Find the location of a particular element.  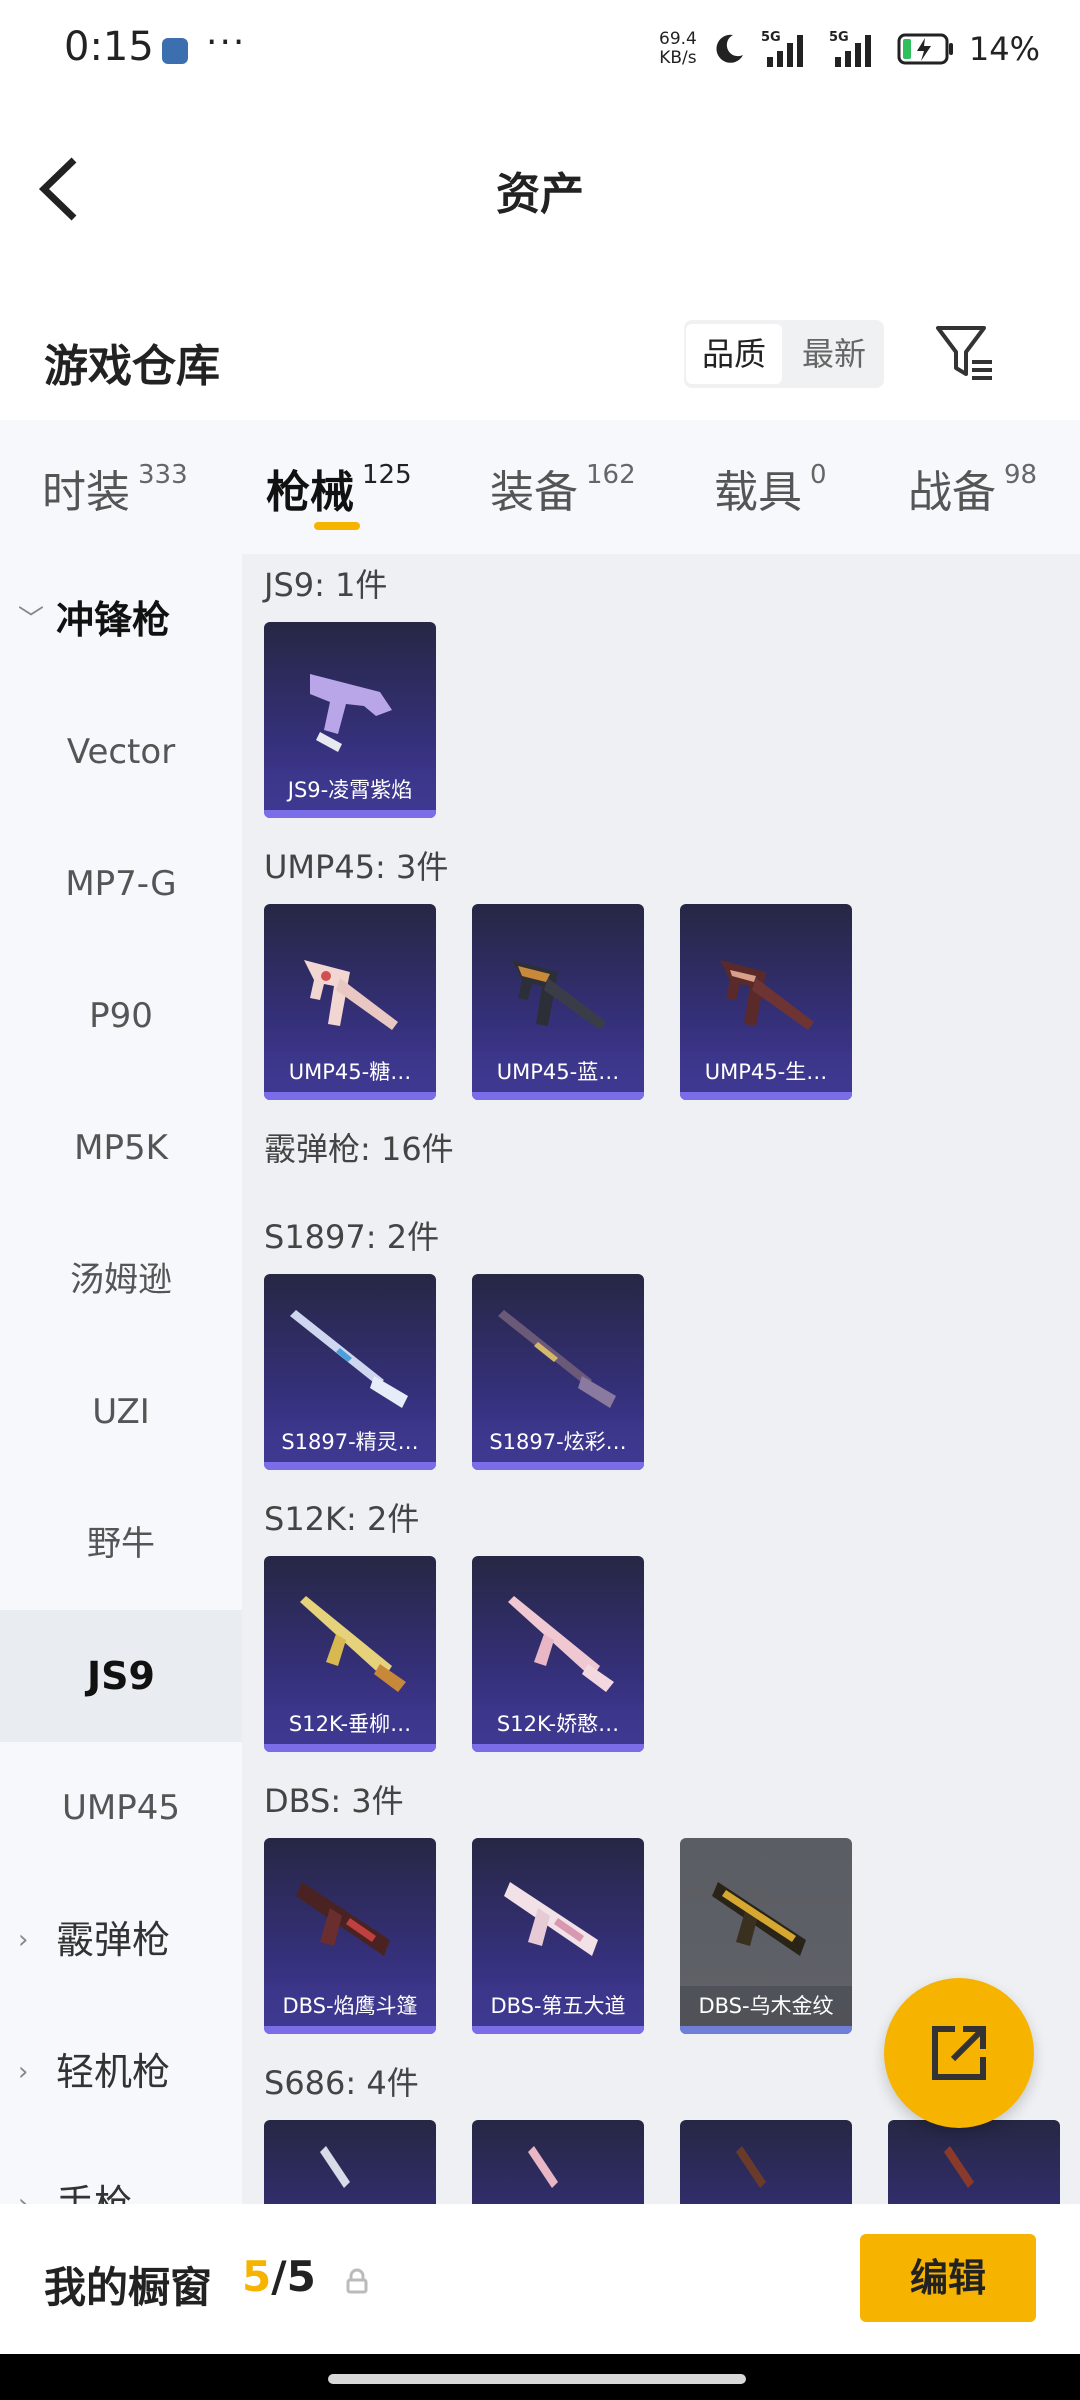

group-title: S686: 4件 is located at coordinates (341, 2083).